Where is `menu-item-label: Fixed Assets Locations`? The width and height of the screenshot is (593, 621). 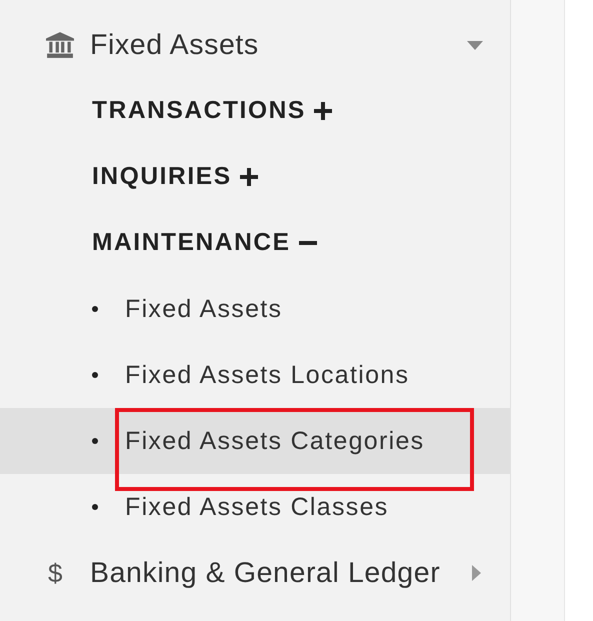
menu-item-label: Fixed Assets Locations is located at coordinates (267, 375).